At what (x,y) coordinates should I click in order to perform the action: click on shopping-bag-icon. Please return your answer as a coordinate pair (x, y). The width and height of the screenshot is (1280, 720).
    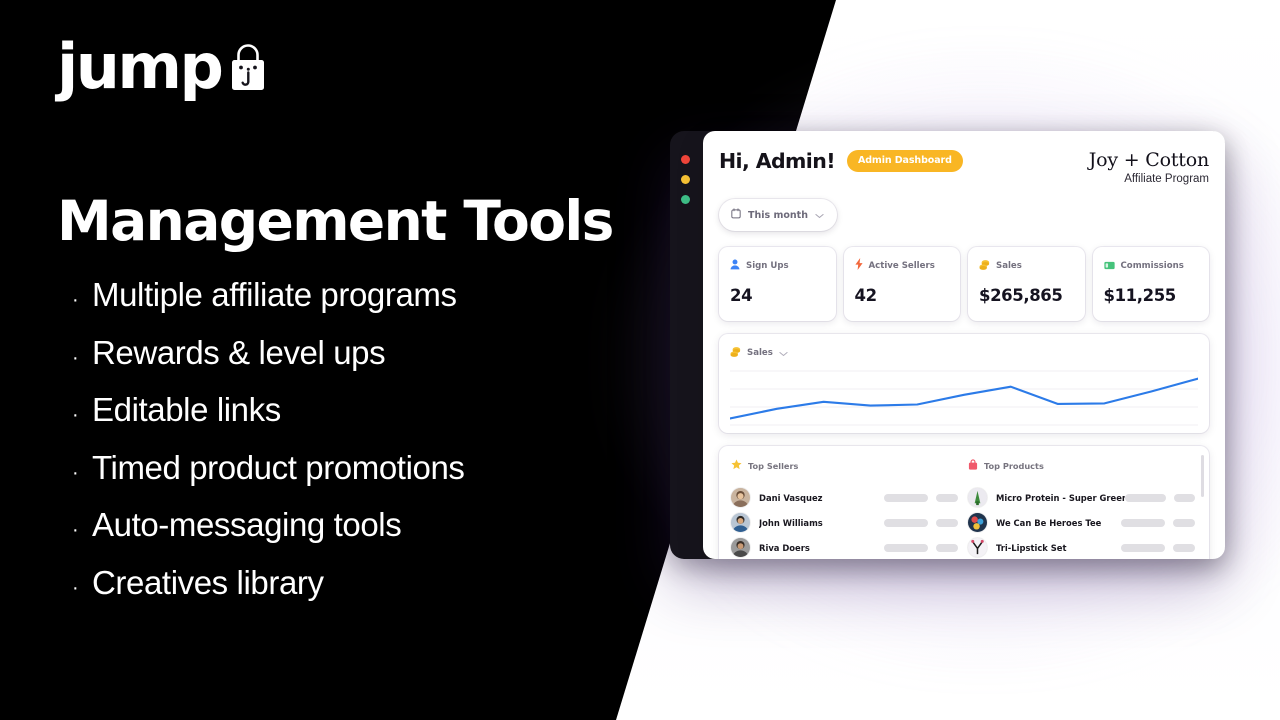
    Looking at the image, I should click on (248, 68).